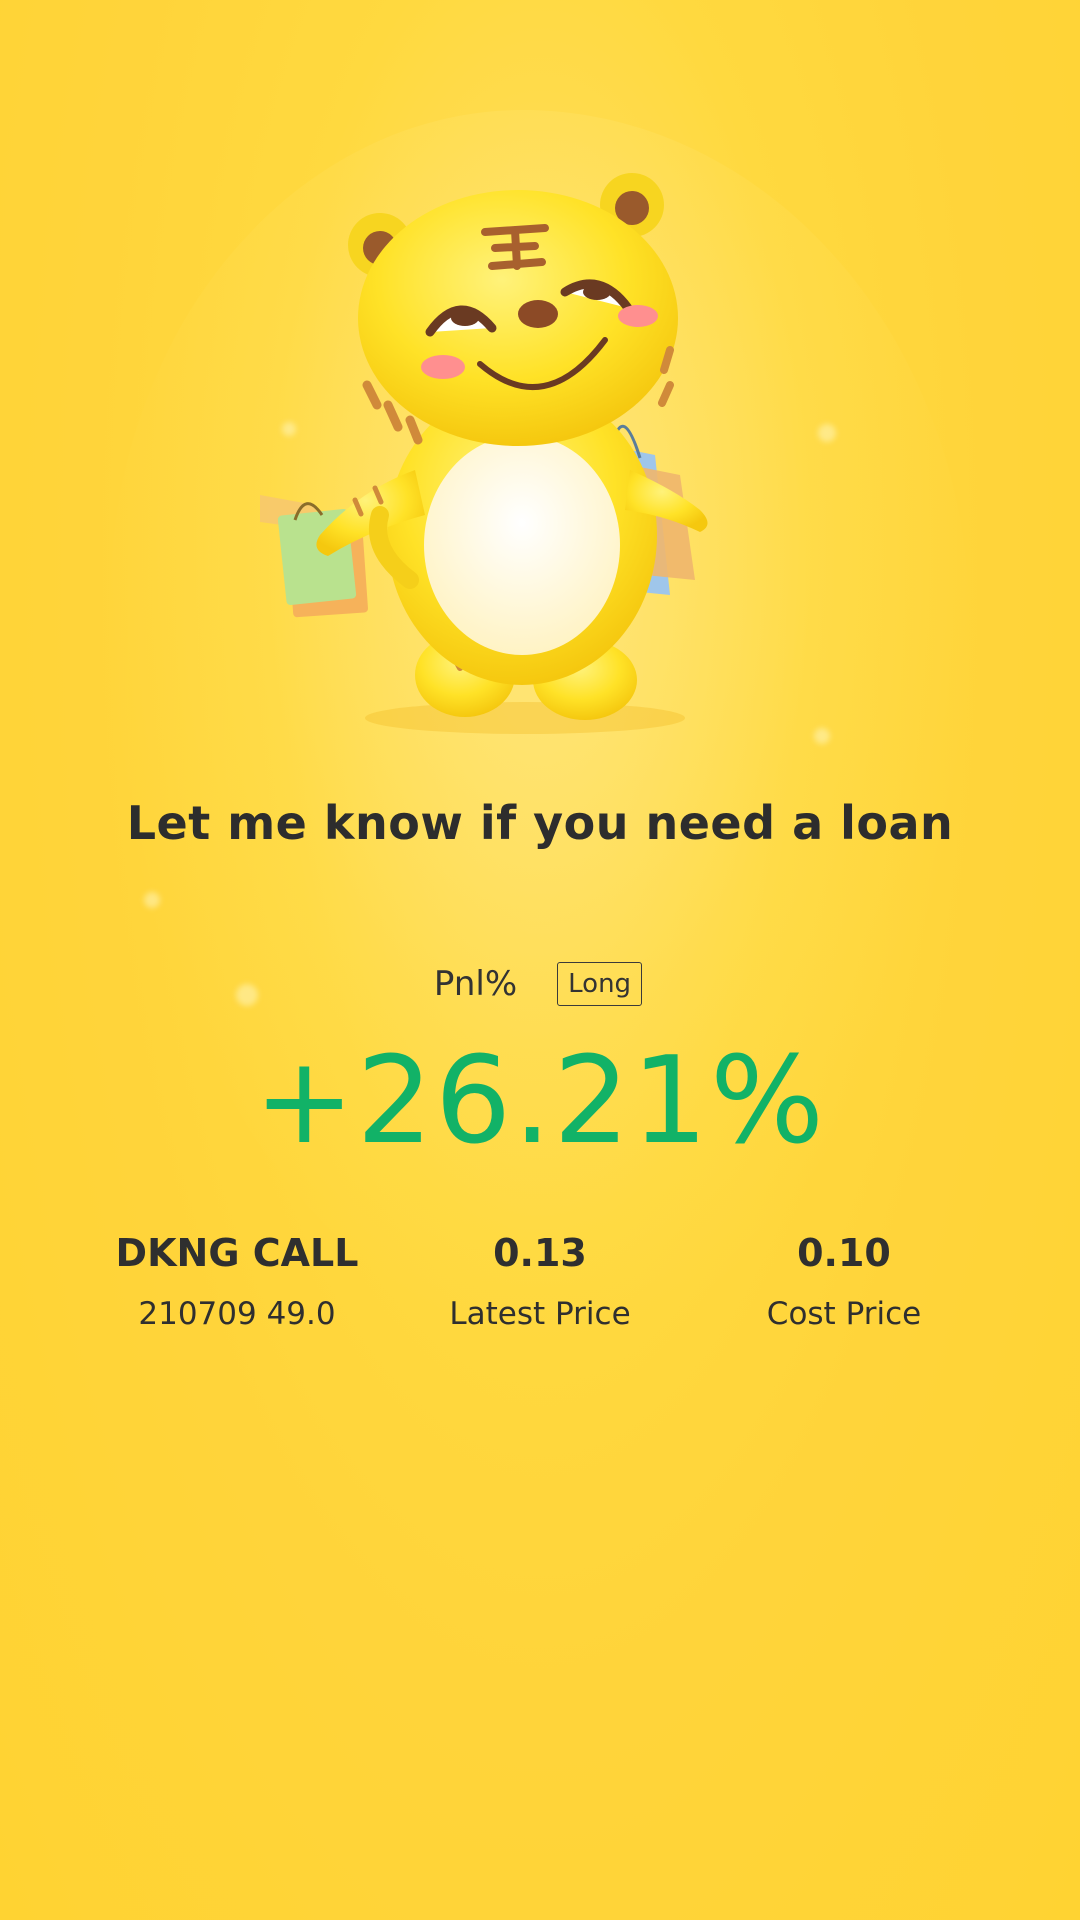  Describe the element at coordinates (475, 984) in the screenshot. I see `pnl-label: Pnl%` at that location.